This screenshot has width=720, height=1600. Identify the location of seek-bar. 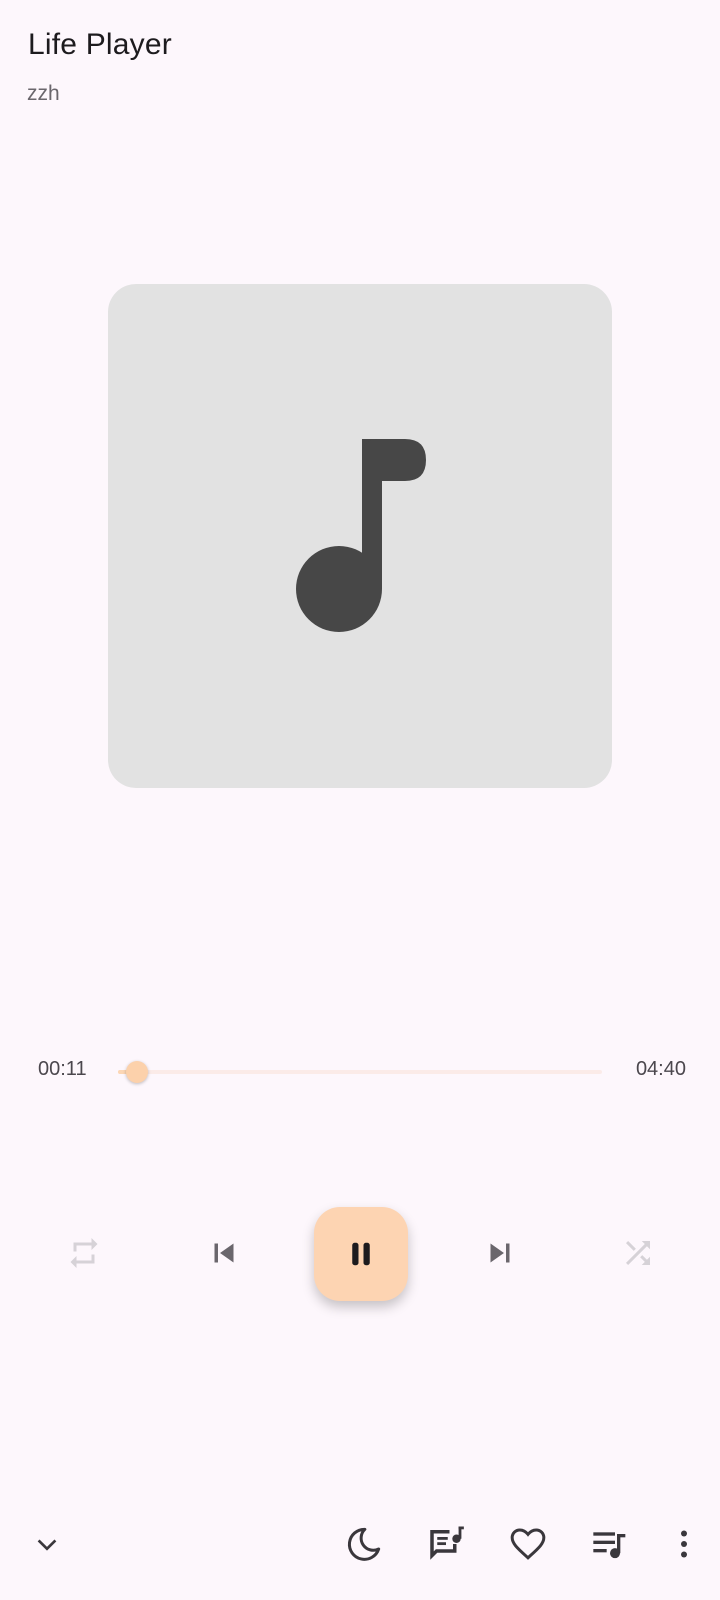
(360, 1072).